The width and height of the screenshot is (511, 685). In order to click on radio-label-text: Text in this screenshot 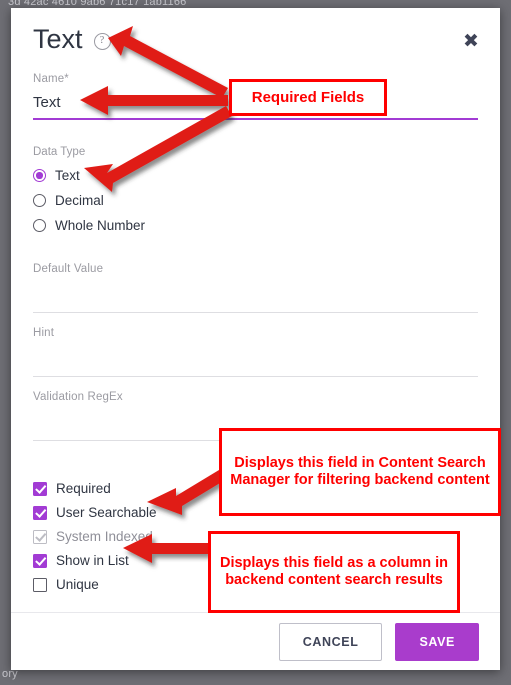, I will do `click(67, 175)`.